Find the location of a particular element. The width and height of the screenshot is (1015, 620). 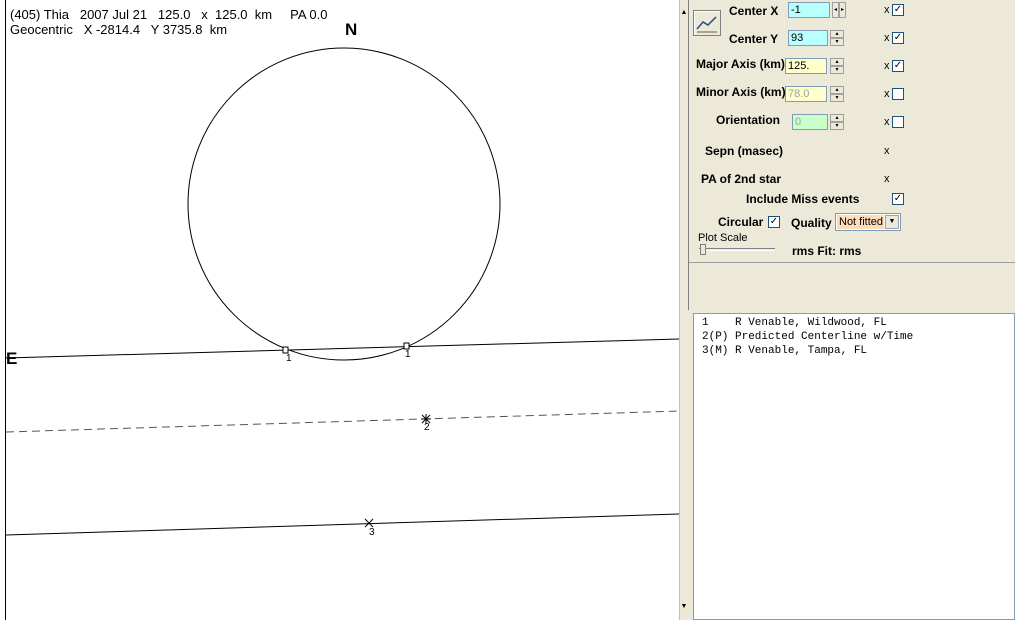

pa-2nd-star-label: PA of 2nd star is located at coordinates (741, 179).